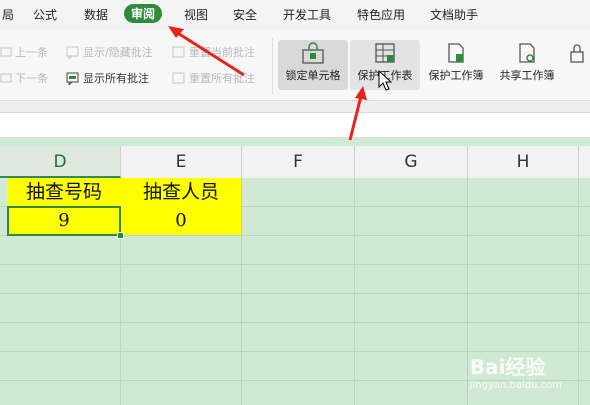 The width and height of the screenshot is (590, 405). What do you see at coordinates (24, 78) in the screenshot?
I see `next-comment-button: 下一条` at bounding box center [24, 78].